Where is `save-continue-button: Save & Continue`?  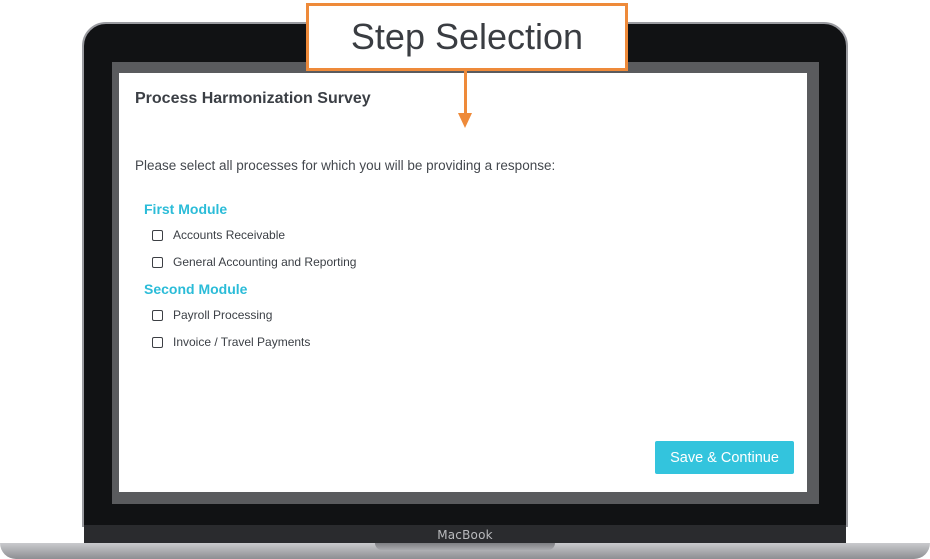
save-continue-button: Save & Continue is located at coordinates (724, 457).